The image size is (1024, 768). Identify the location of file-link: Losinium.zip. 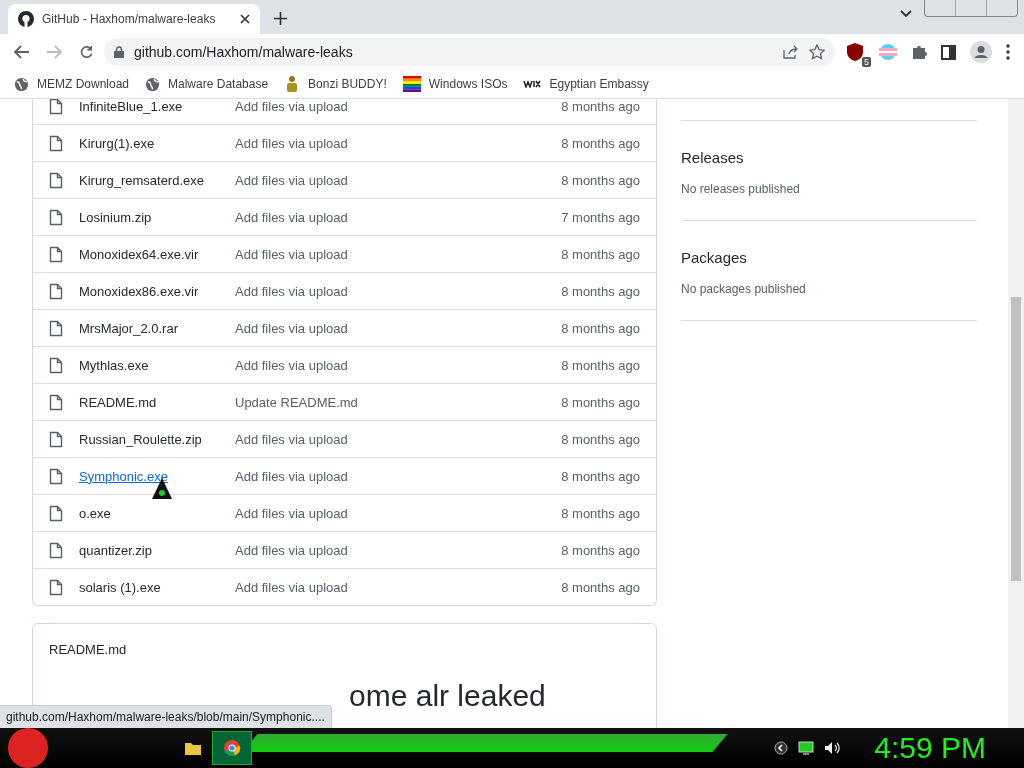
(157, 217).